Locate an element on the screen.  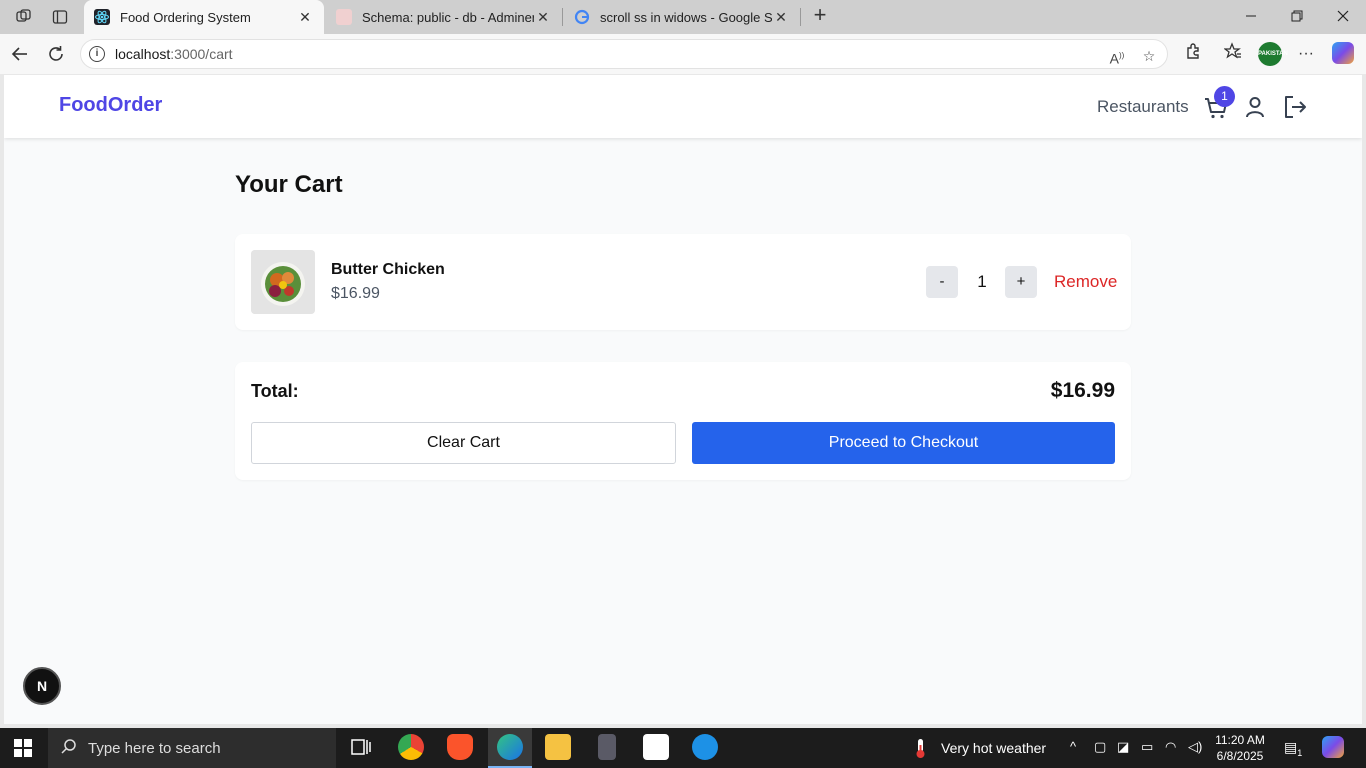
cart-item: Butter Chicken $16.99 - 1 + Remove is located at coordinates (683, 282).